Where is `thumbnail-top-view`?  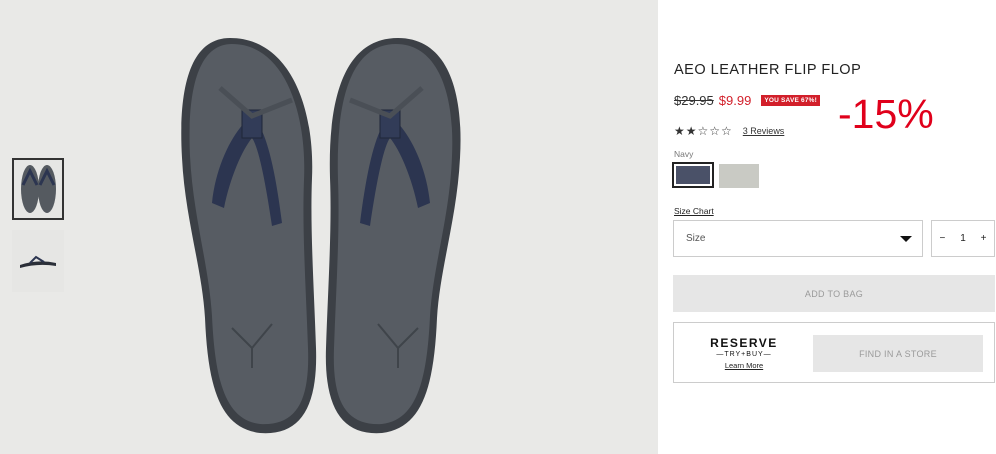 thumbnail-top-view is located at coordinates (38, 189).